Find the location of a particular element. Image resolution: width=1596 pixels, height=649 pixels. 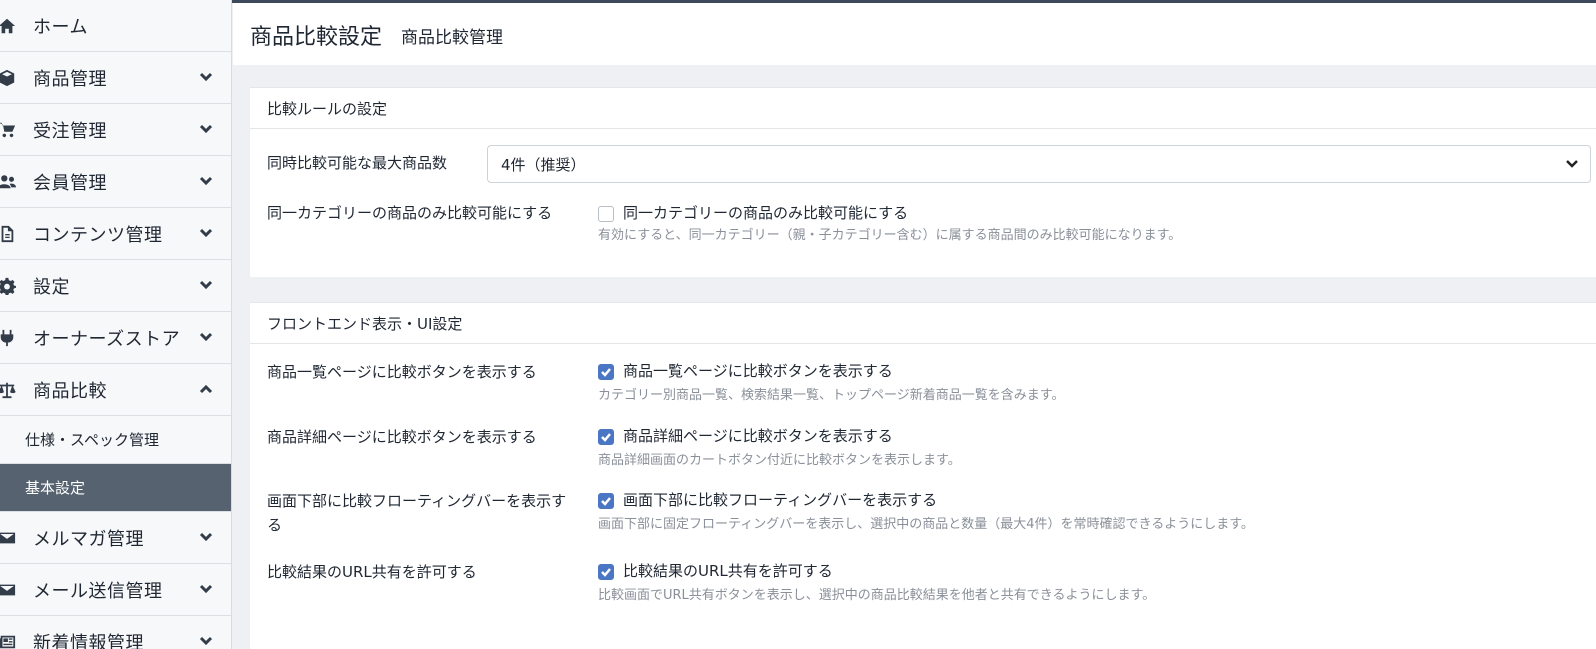

home-icon is located at coordinates (8, 26).